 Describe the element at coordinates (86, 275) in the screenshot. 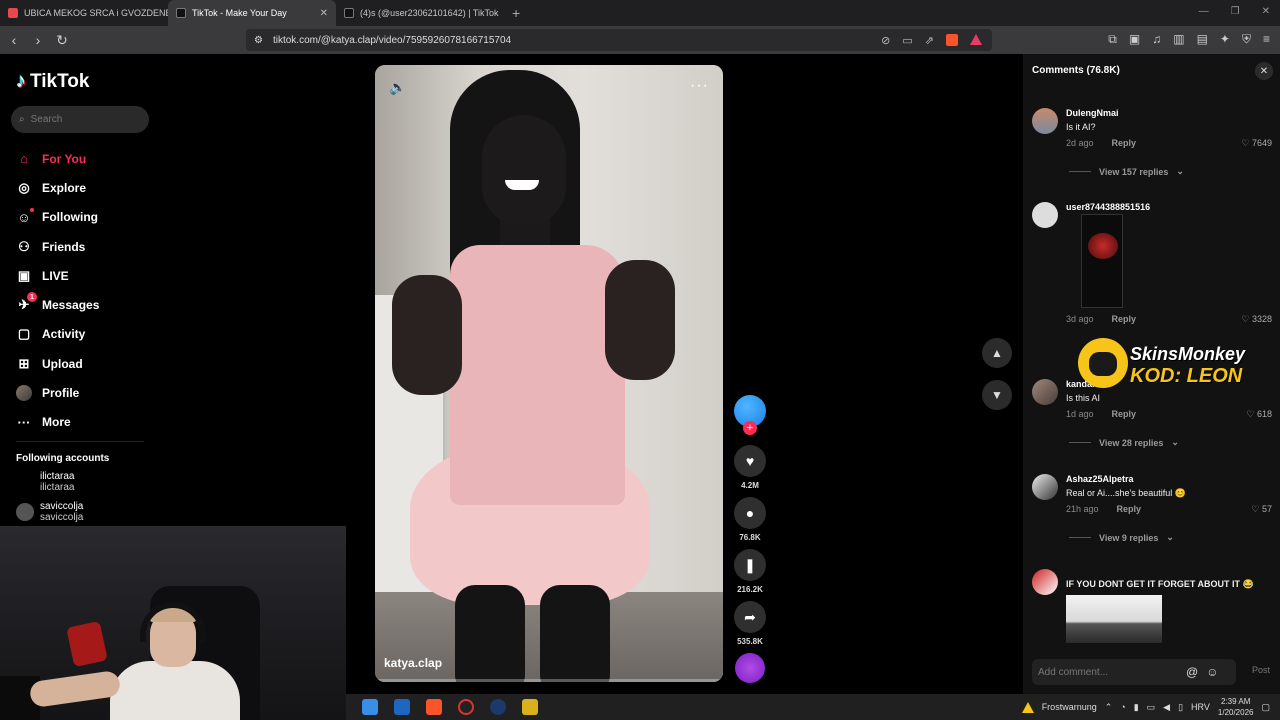

I see `sidebar-item-live: ▣ LIVE` at that location.